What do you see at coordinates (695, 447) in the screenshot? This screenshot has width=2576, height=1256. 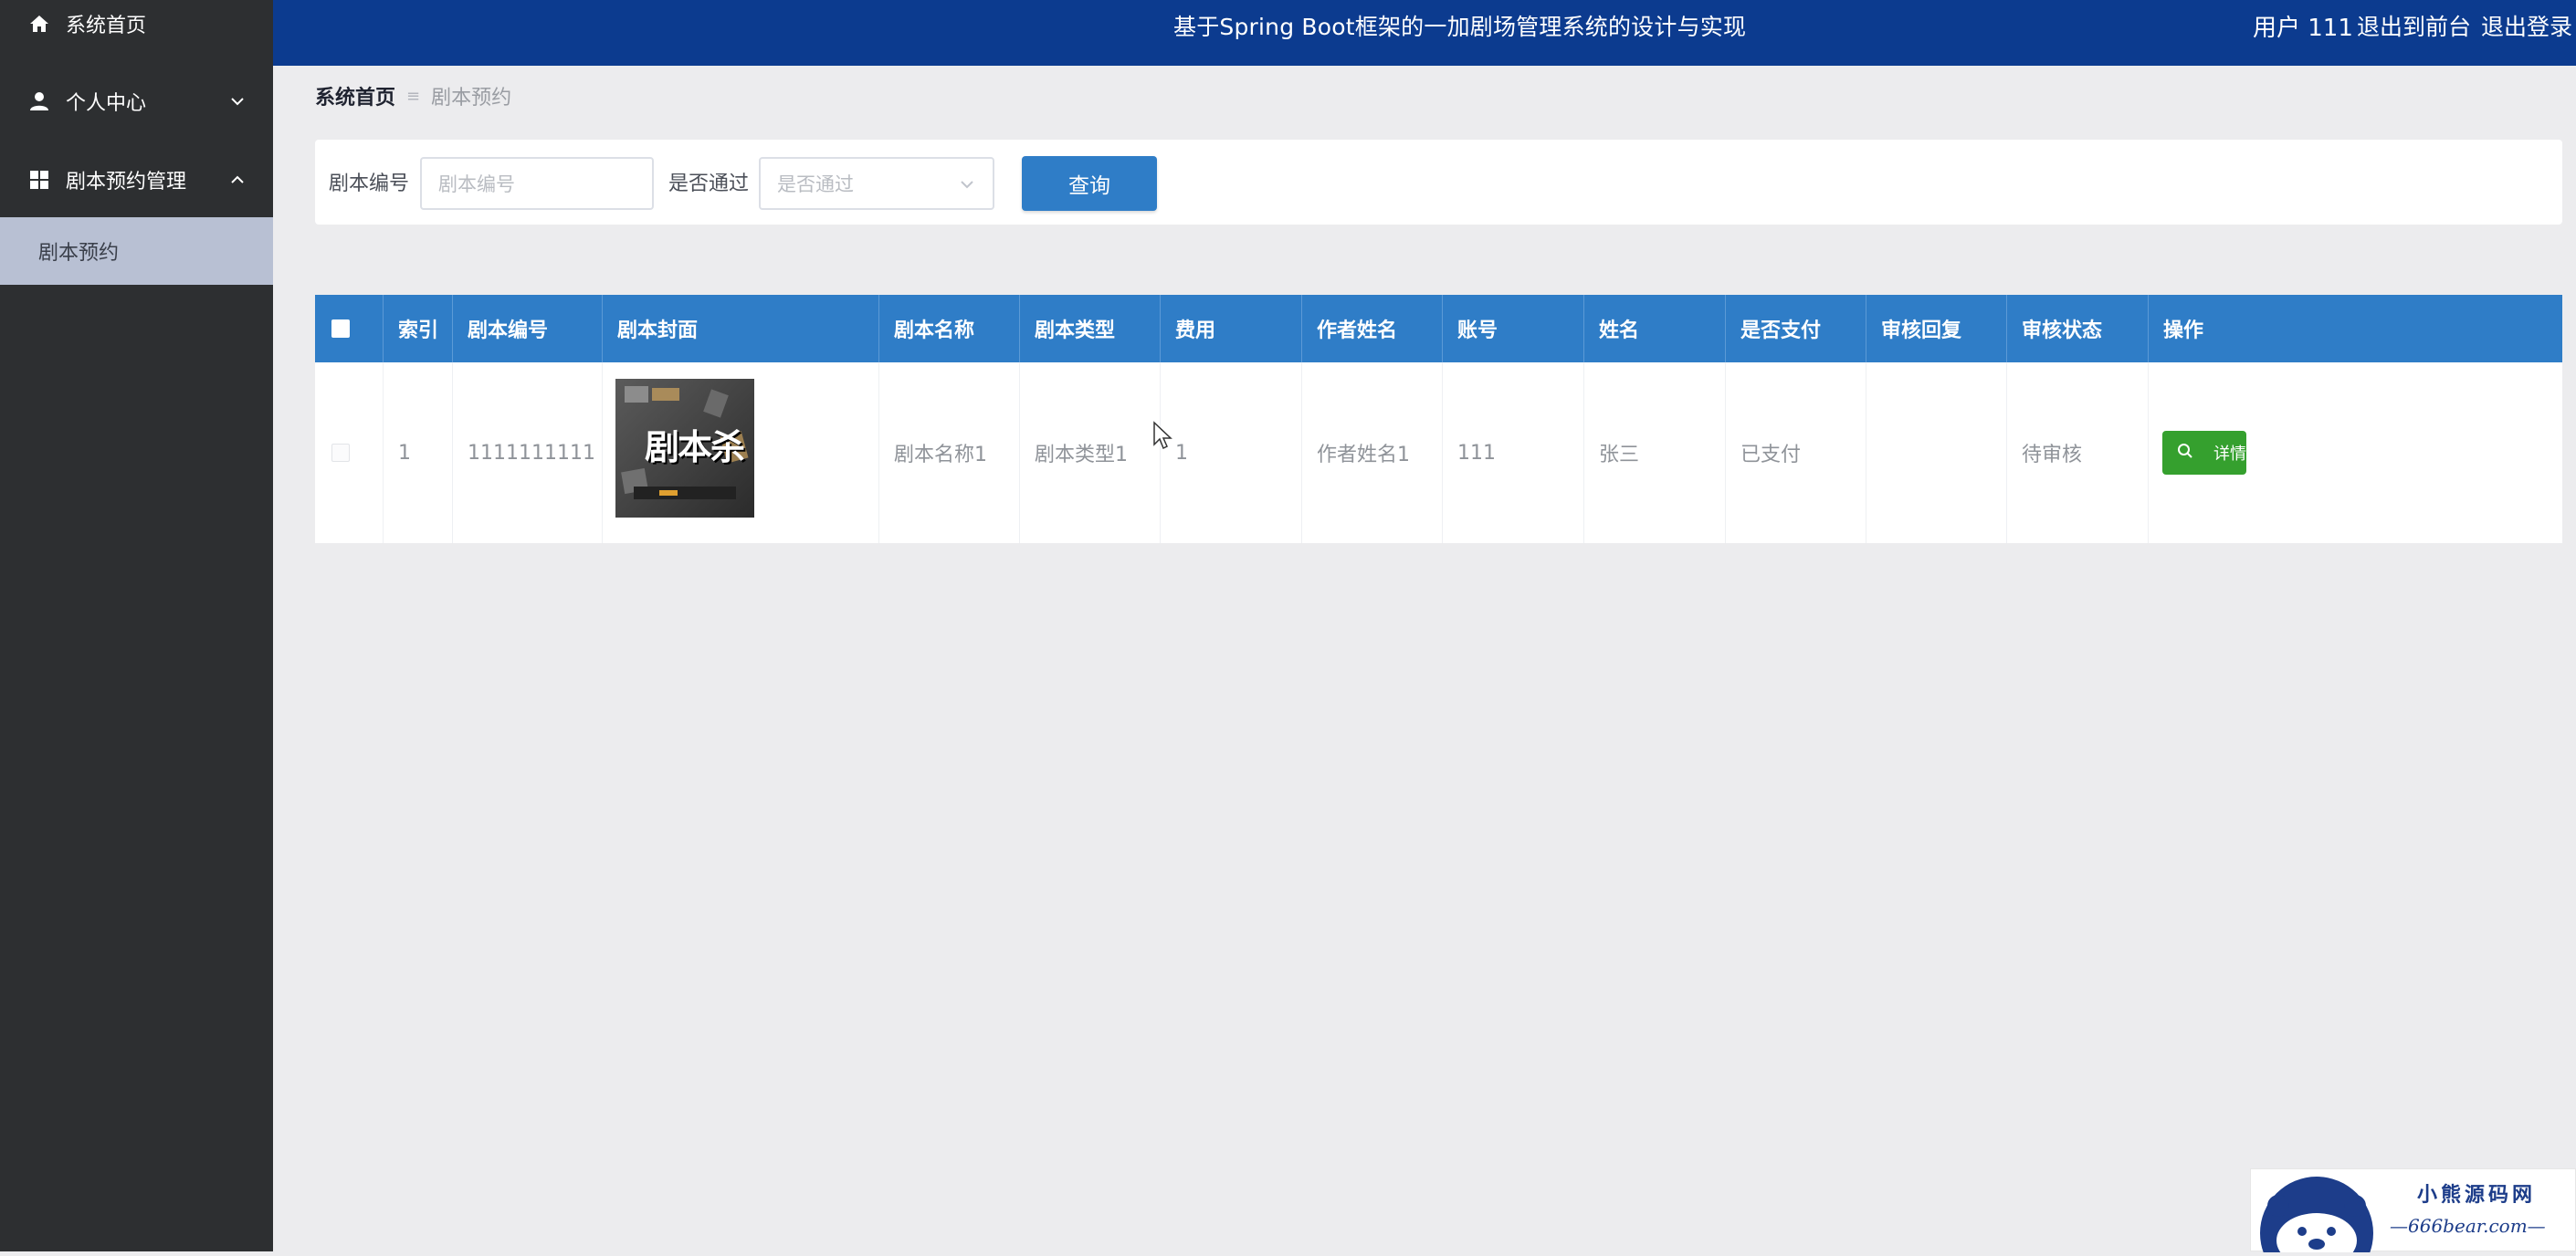 I see `cover-title: 剧本杀` at bounding box center [695, 447].